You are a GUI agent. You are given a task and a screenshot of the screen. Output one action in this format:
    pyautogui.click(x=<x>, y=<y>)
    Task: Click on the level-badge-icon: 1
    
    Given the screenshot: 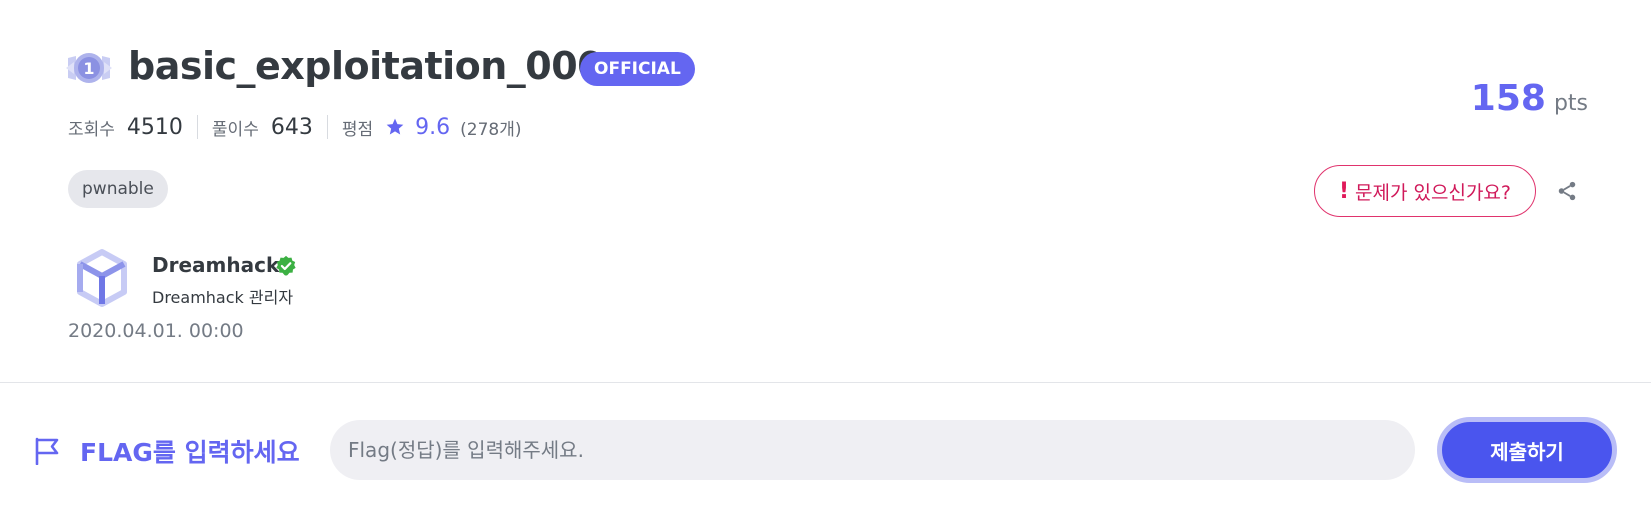 What is the action you would take?
    pyautogui.click(x=89, y=68)
    